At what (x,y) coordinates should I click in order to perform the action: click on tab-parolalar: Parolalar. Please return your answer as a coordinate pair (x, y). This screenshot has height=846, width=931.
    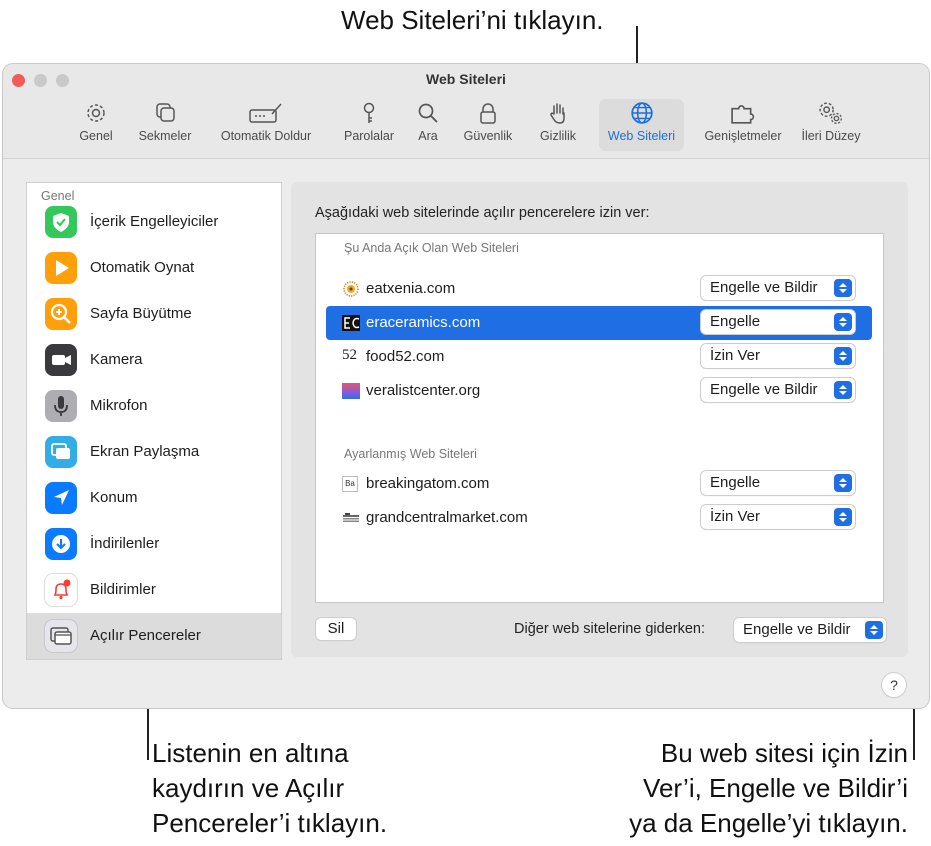
    Looking at the image, I should click on (369, 125).